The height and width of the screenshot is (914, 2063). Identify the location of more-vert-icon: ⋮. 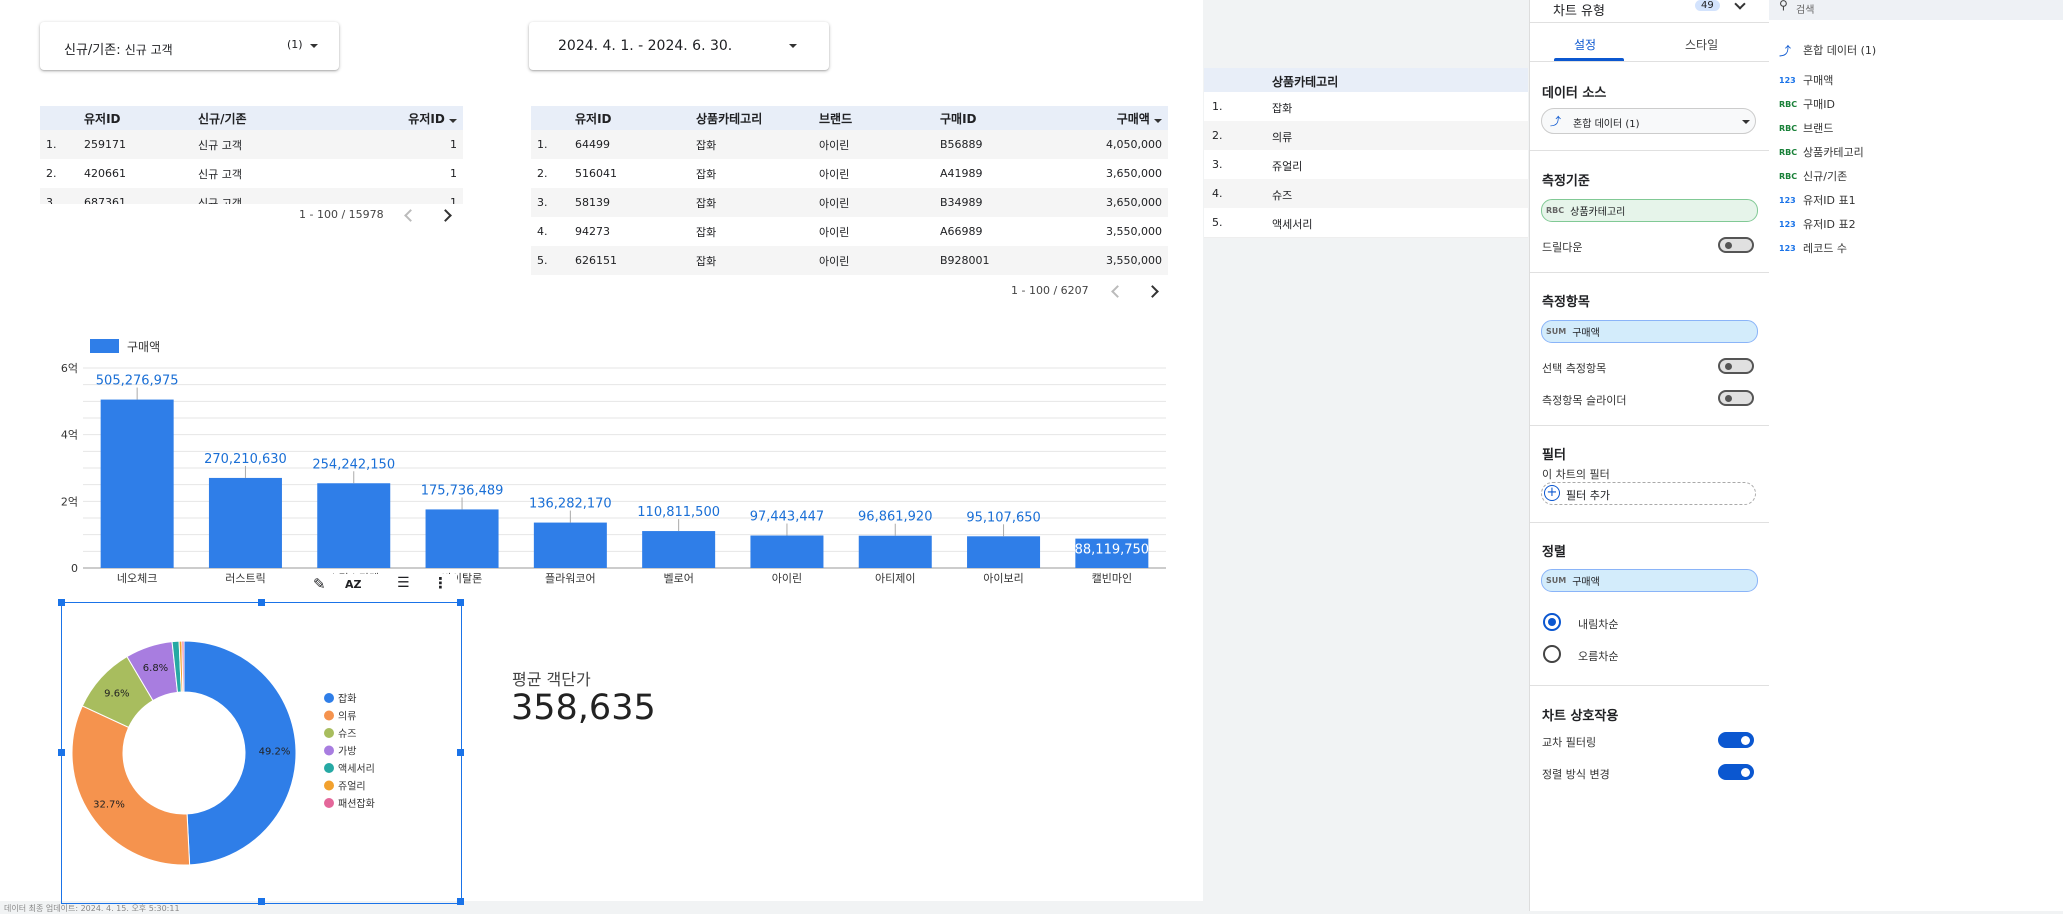
(440, 583).